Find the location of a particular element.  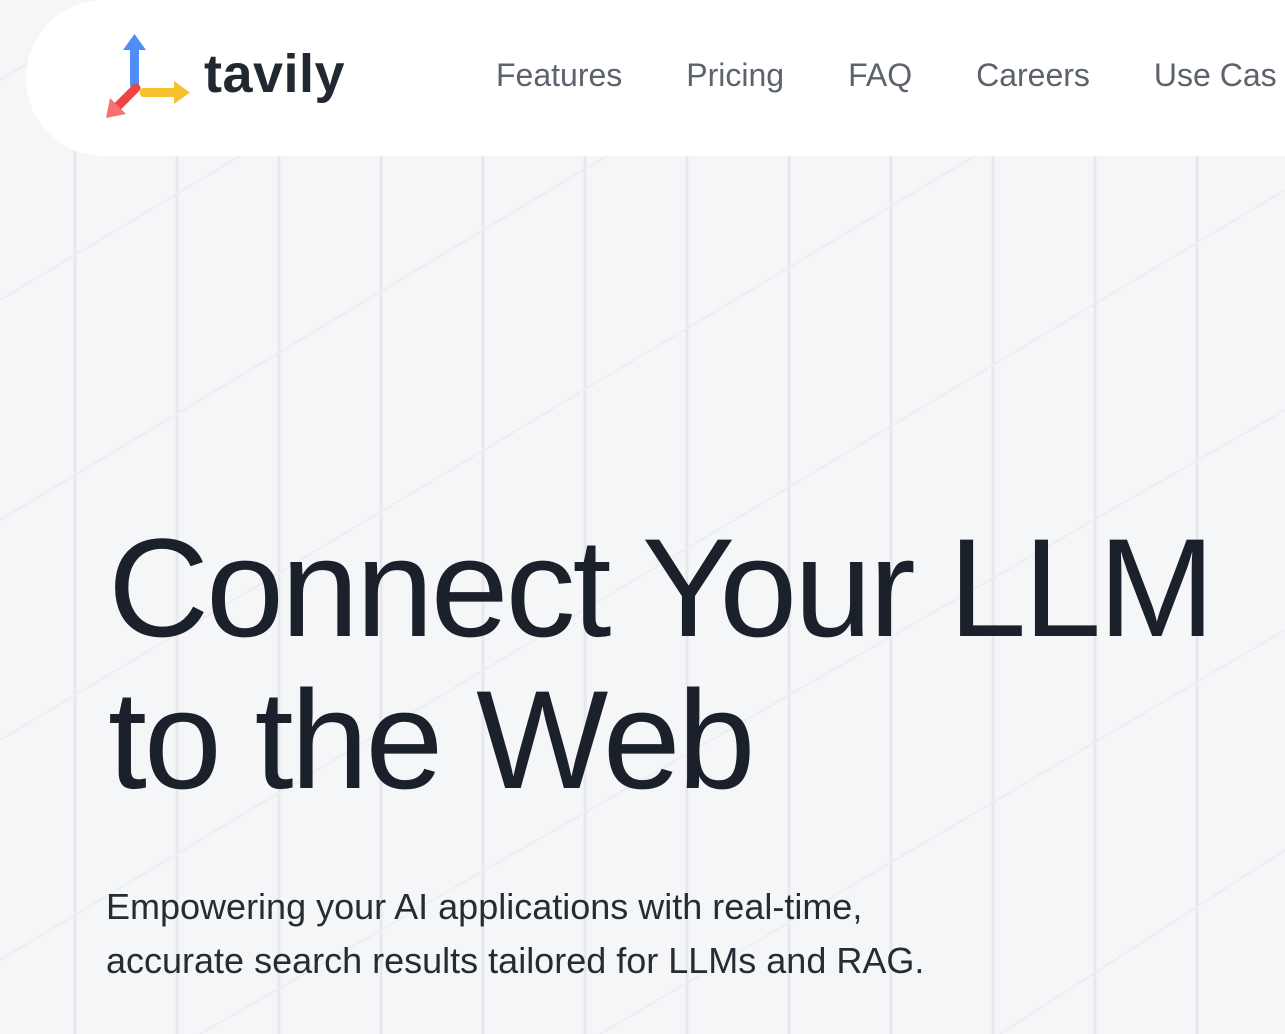

nav-use-cases: Use Cas is located at coordinates (1215, 75).